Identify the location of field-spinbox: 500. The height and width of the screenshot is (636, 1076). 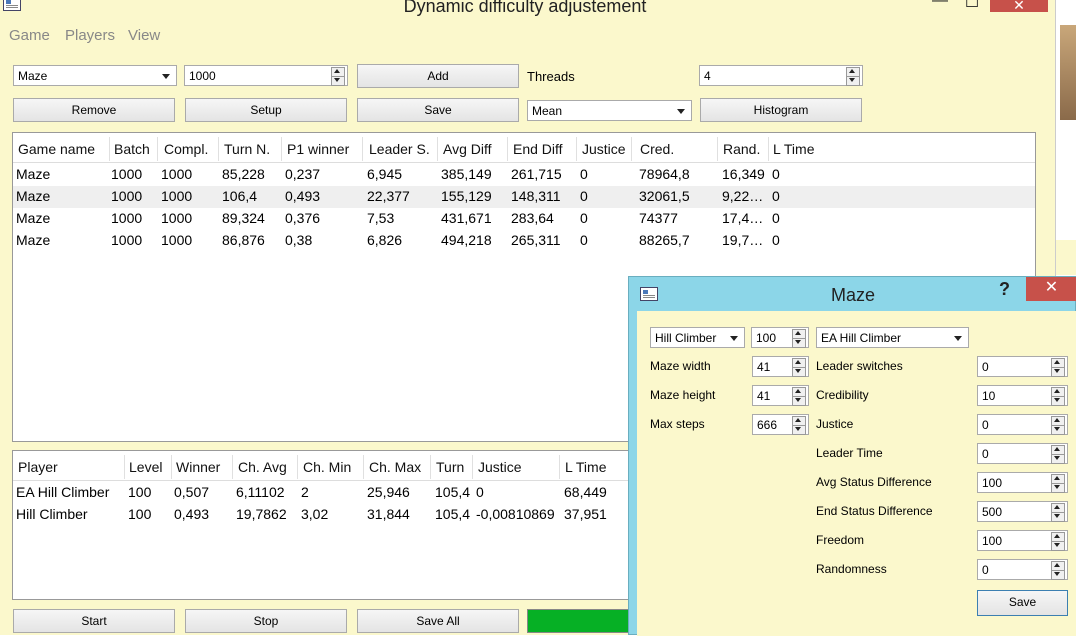
(1022, 511).